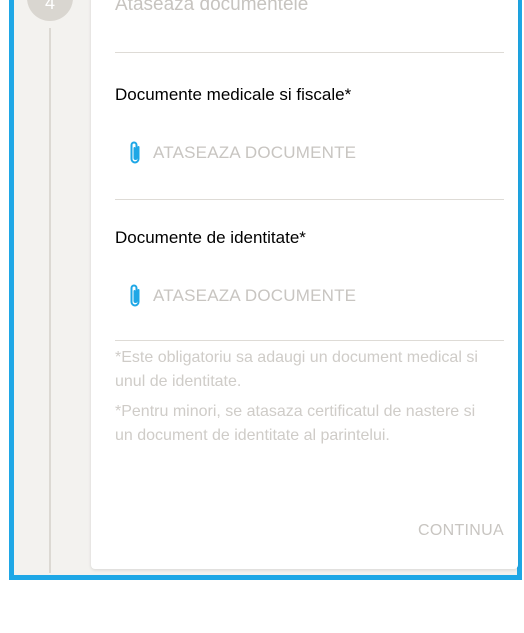 The height and width of the screenshot is (633, 524). Describe the element at coordinates (49, 6) in the screenshot. I see `step-number: 4` at that location.